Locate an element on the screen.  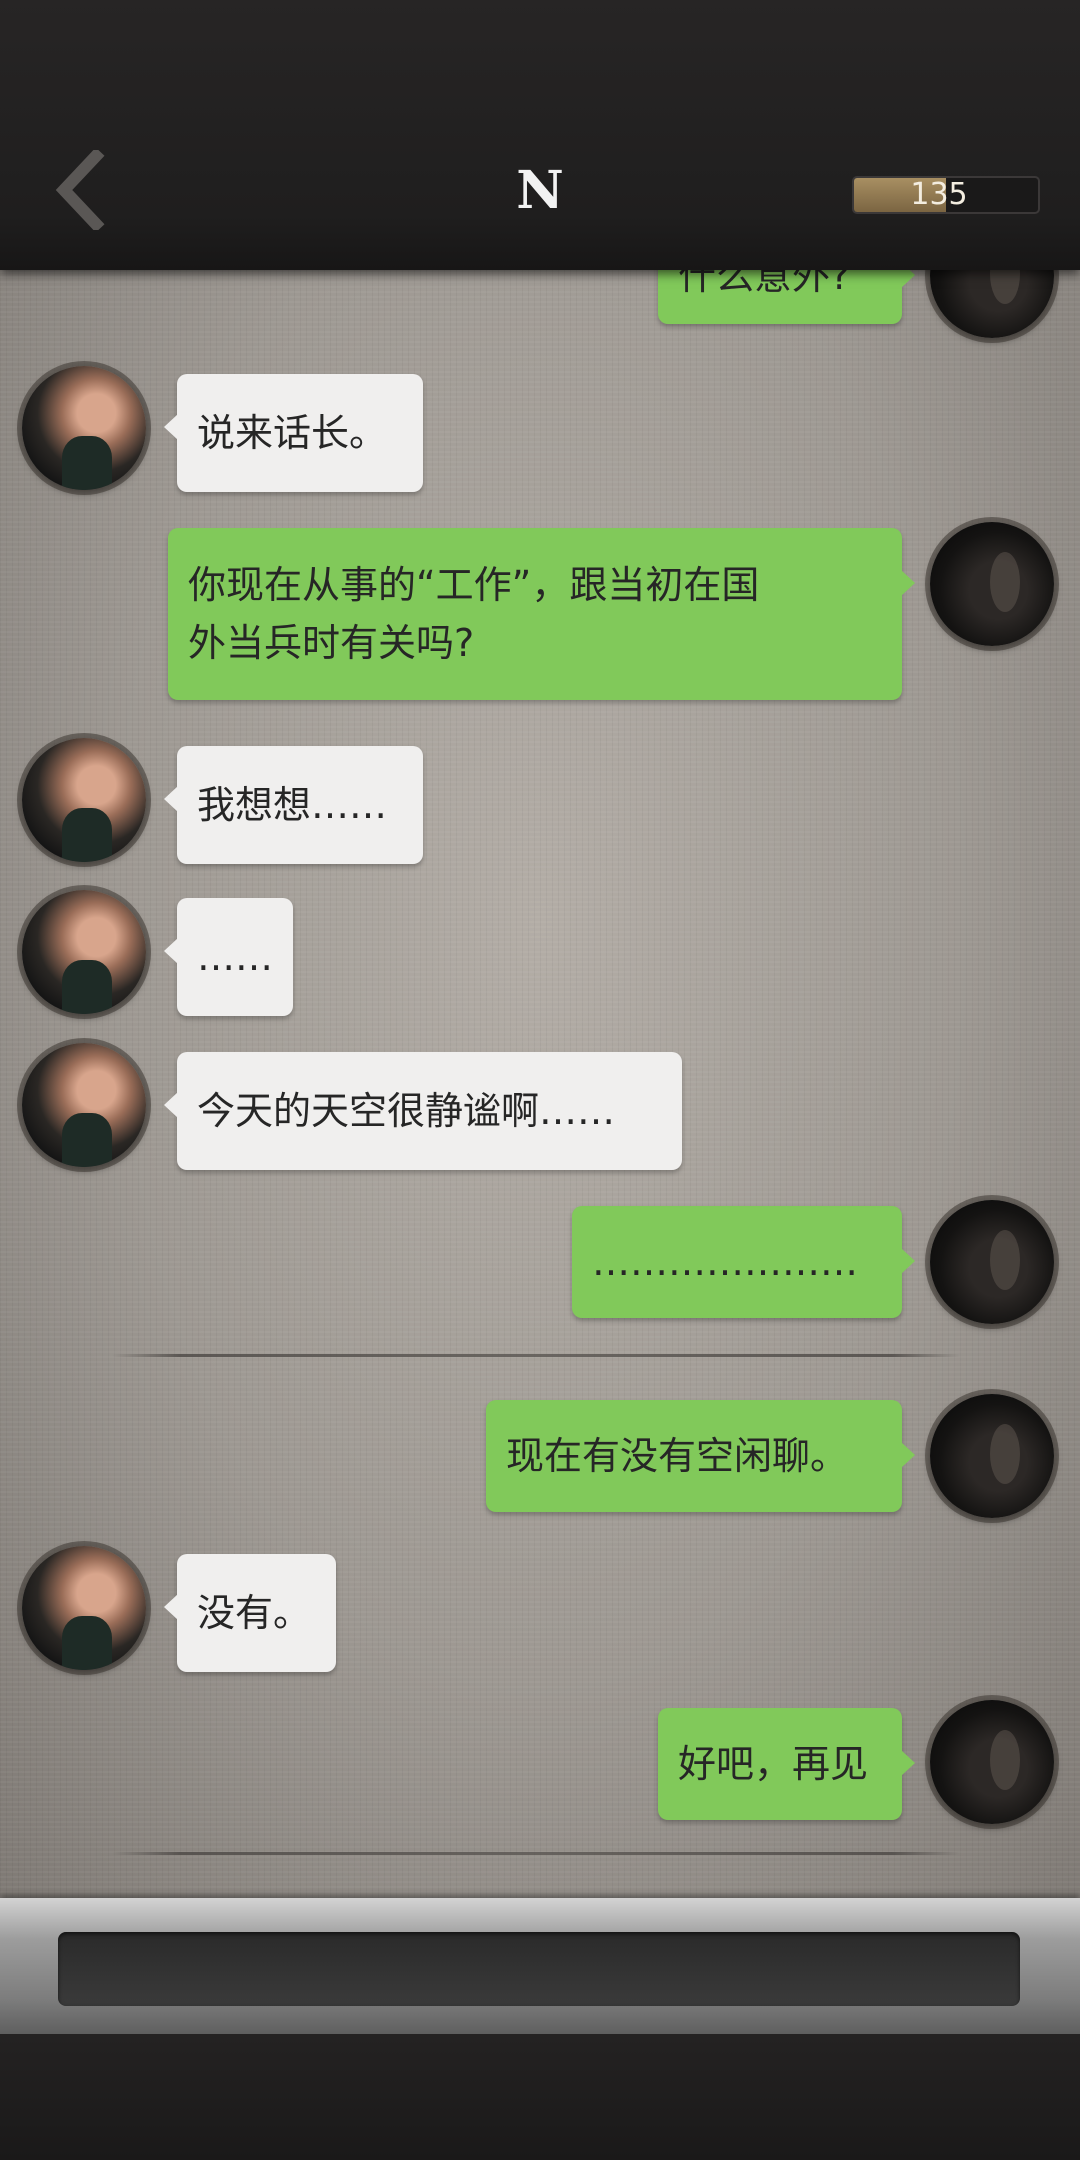
reply-input-field is located at coordinates (539, 1969).